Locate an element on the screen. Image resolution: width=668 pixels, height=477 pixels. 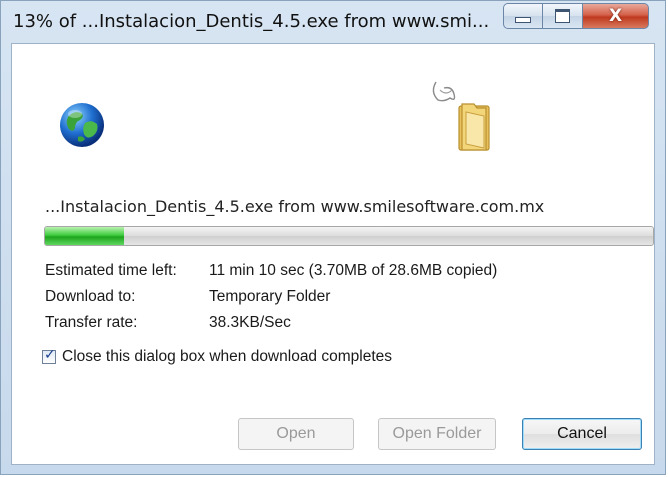
close-when-done-checkbox: ✓ is located at coordinates (49, 355).